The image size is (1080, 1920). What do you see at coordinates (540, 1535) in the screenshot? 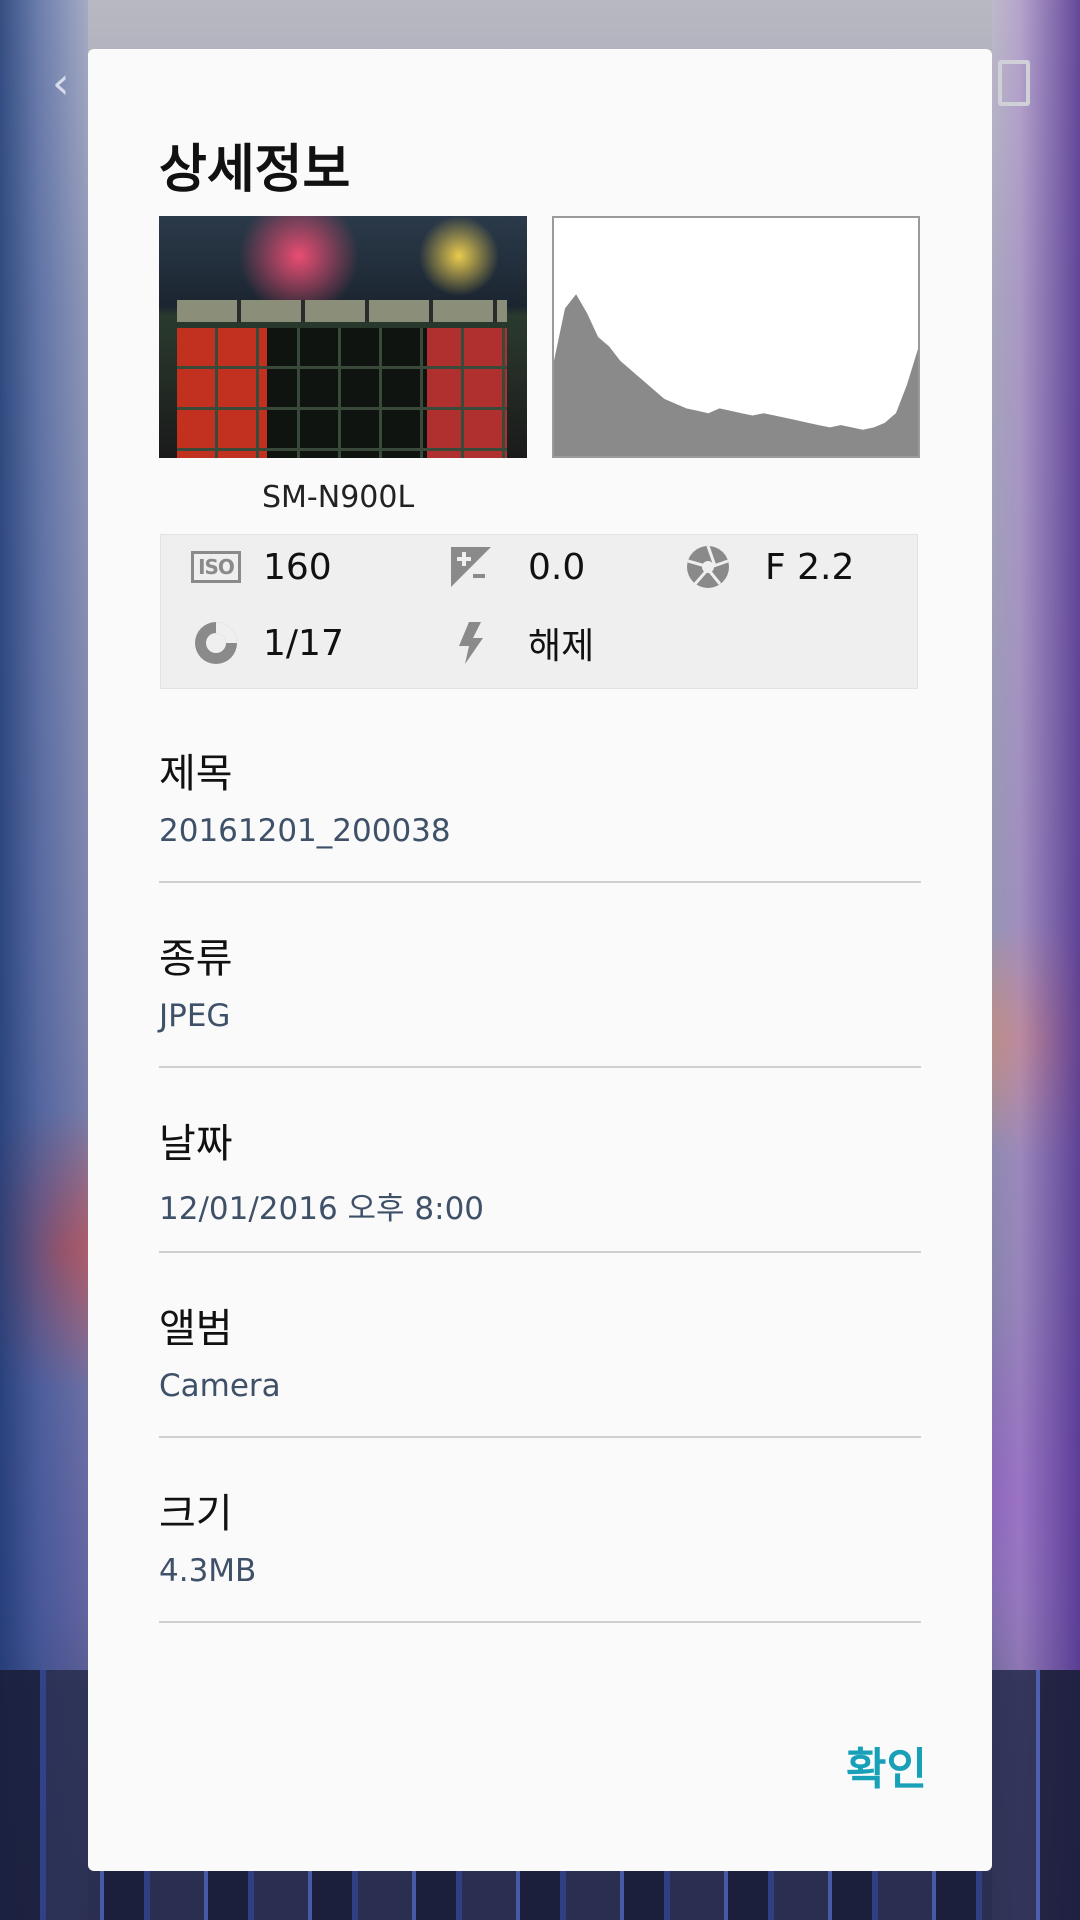
I see `field-size: 크기 4.3MB` at bounding box center [540, 1535].